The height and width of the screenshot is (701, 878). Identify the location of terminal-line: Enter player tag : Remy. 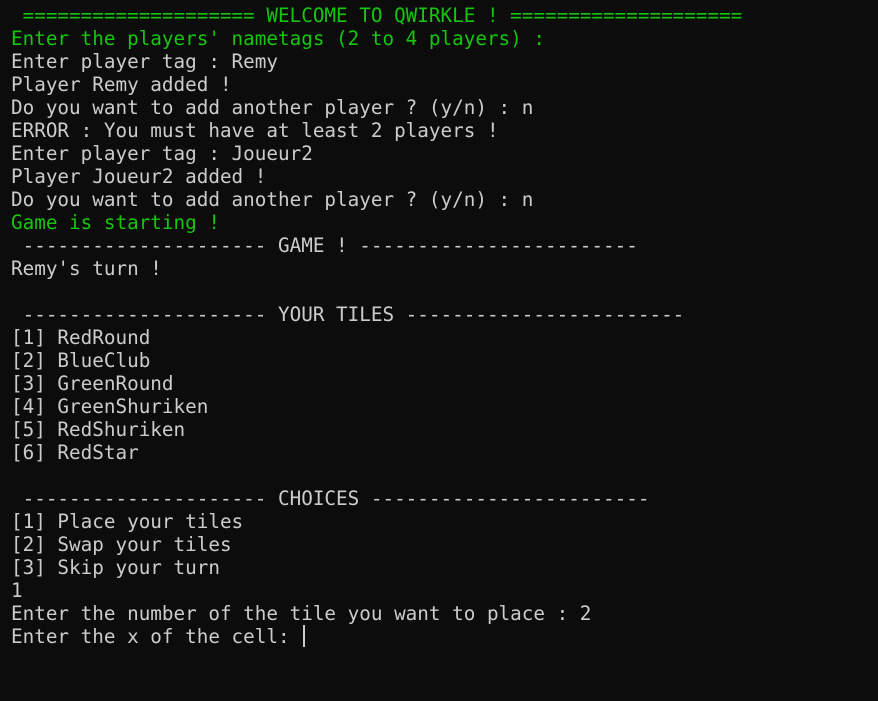
(144, 61).